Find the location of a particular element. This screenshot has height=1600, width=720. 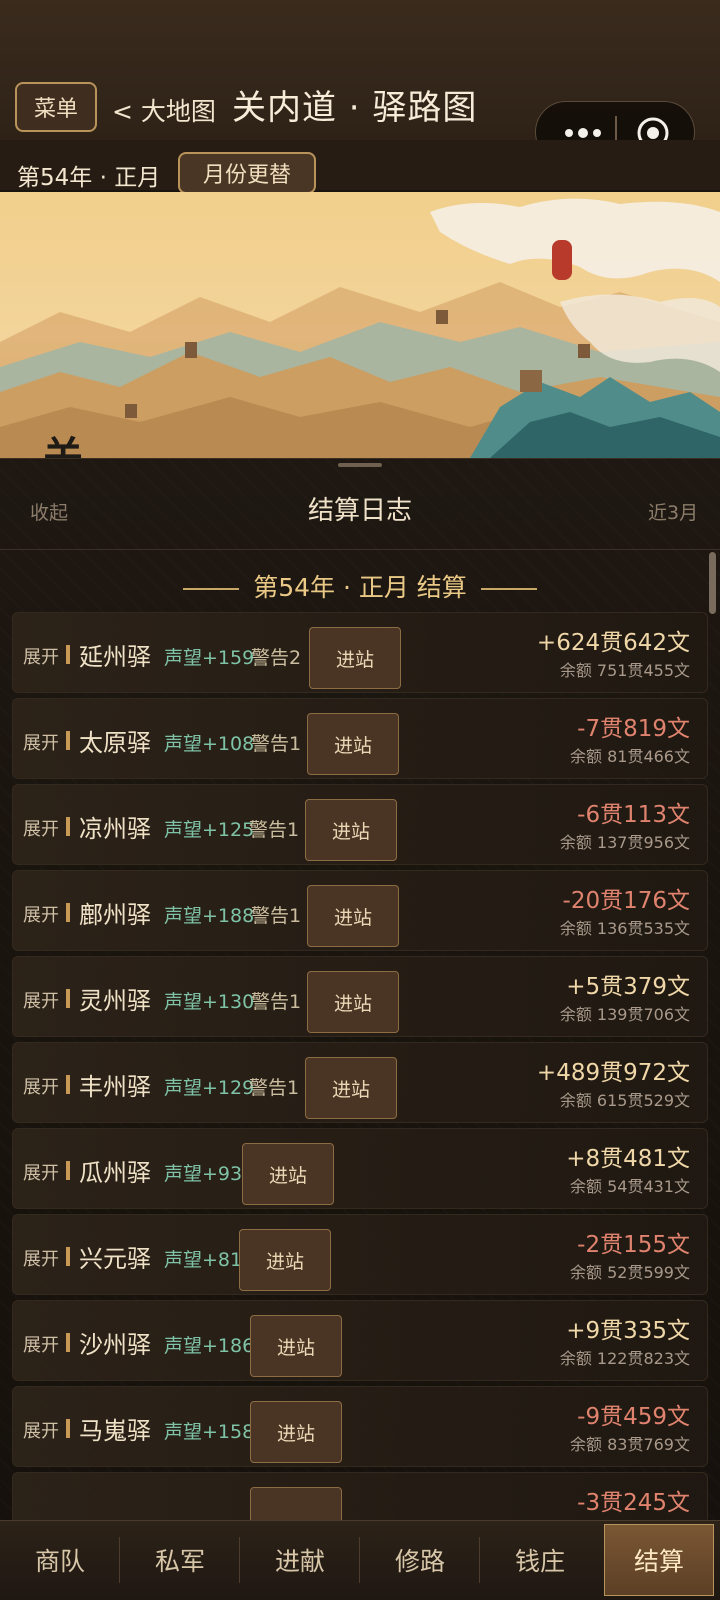

reputation-value: 声望+93 is located at coordinates (203, 1174).